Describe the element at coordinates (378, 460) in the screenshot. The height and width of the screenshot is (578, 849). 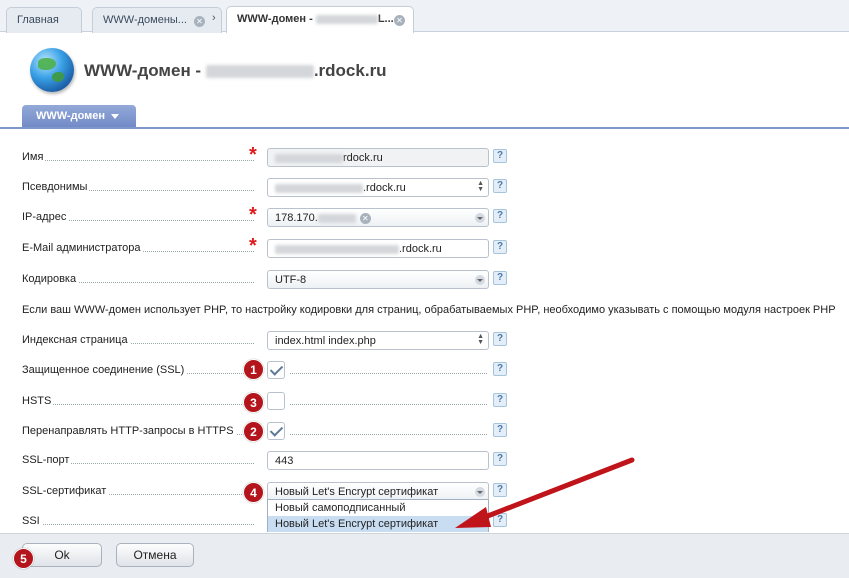
I see `ssl-port-field: 443` at that location.